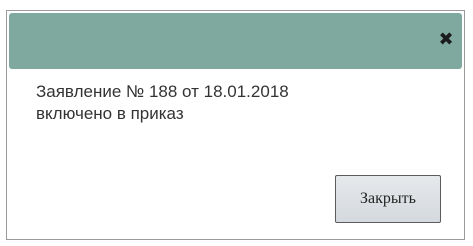 The height and width of the screenshot is (246, 473). What do you see at coordinates (110, 113) in the screenshot?
I see `message-line-2: включено в приказ` at bounding box center [110, 113].